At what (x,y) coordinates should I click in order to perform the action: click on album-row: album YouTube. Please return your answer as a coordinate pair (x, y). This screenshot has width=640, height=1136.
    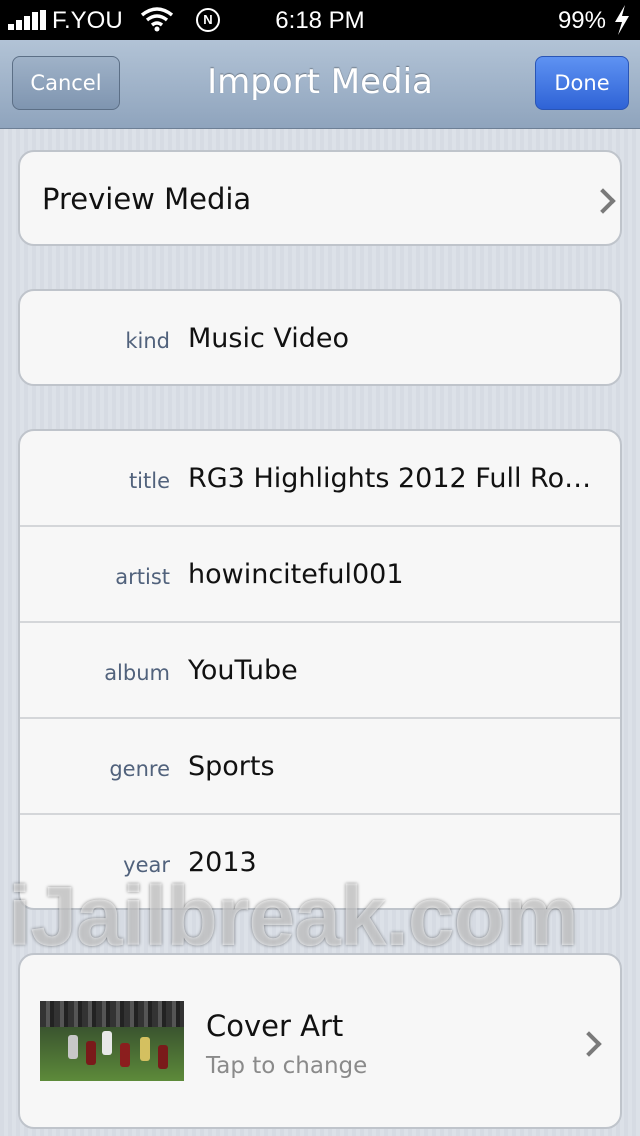
    Looking at the image, I should click on (320, 671).